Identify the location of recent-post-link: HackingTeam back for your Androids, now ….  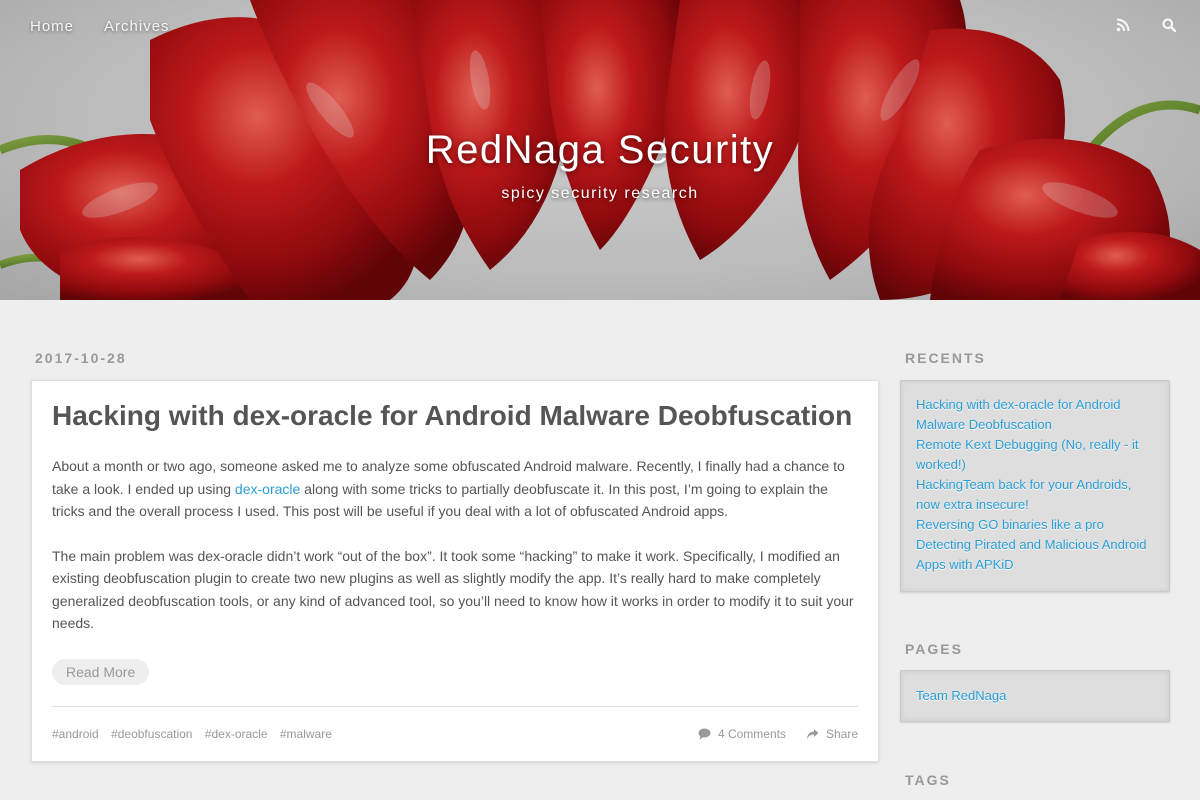
(1035, 495).